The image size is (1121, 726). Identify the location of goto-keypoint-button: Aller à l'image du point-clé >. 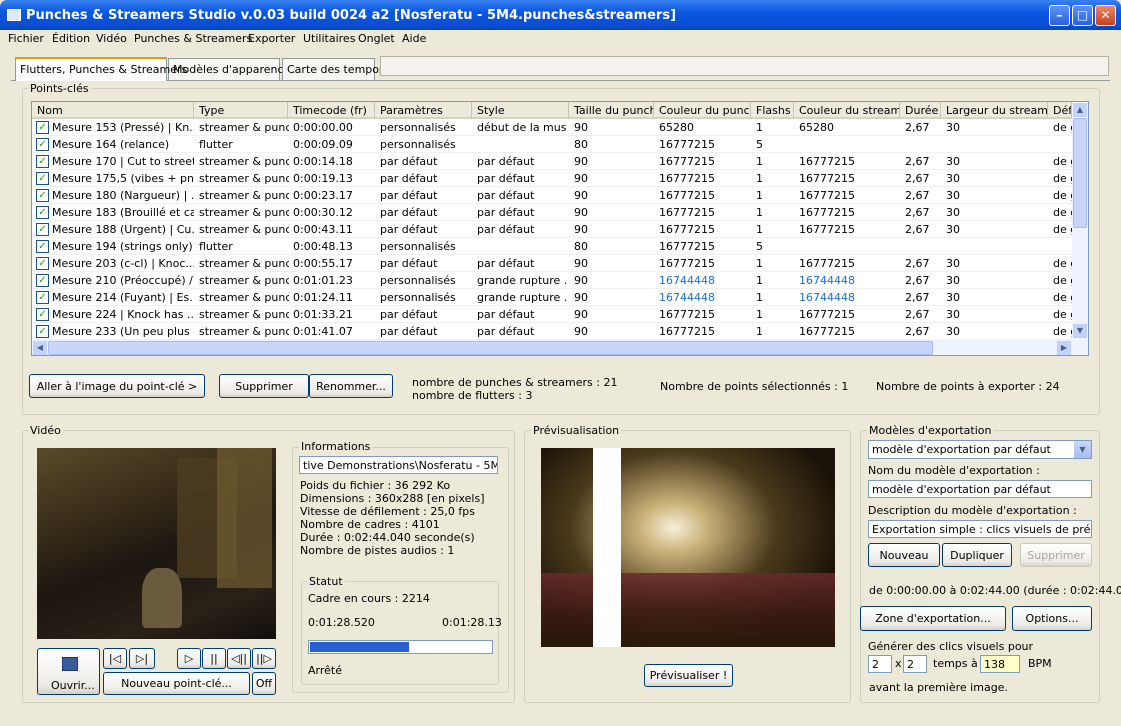
(117, 386).